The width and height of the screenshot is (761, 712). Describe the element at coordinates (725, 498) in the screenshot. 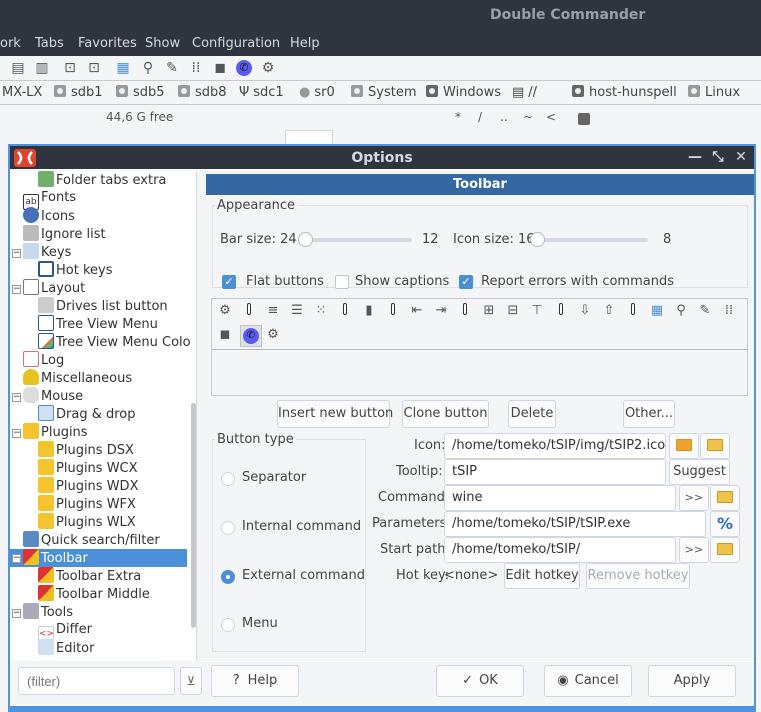

I see `browse-command-button` at that location.